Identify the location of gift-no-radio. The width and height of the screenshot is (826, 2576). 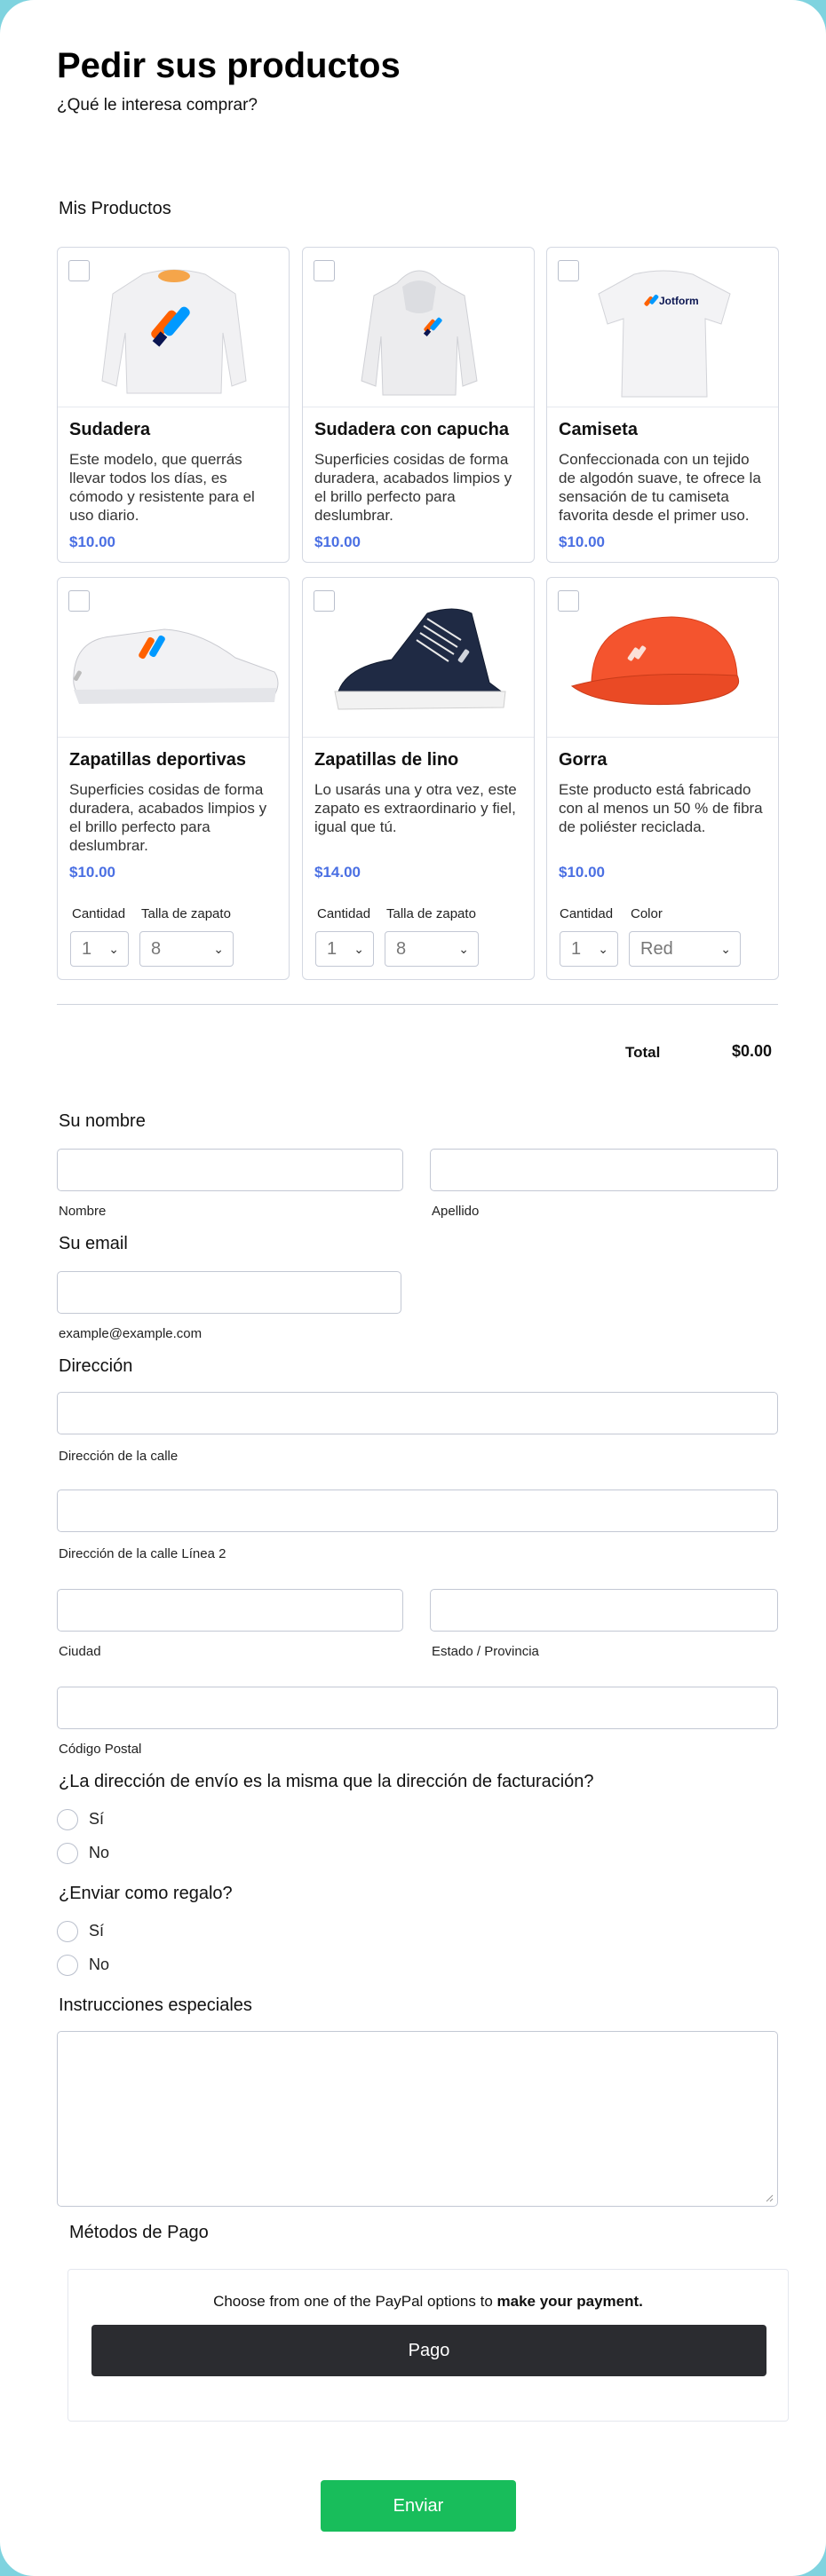
(67, 1965).